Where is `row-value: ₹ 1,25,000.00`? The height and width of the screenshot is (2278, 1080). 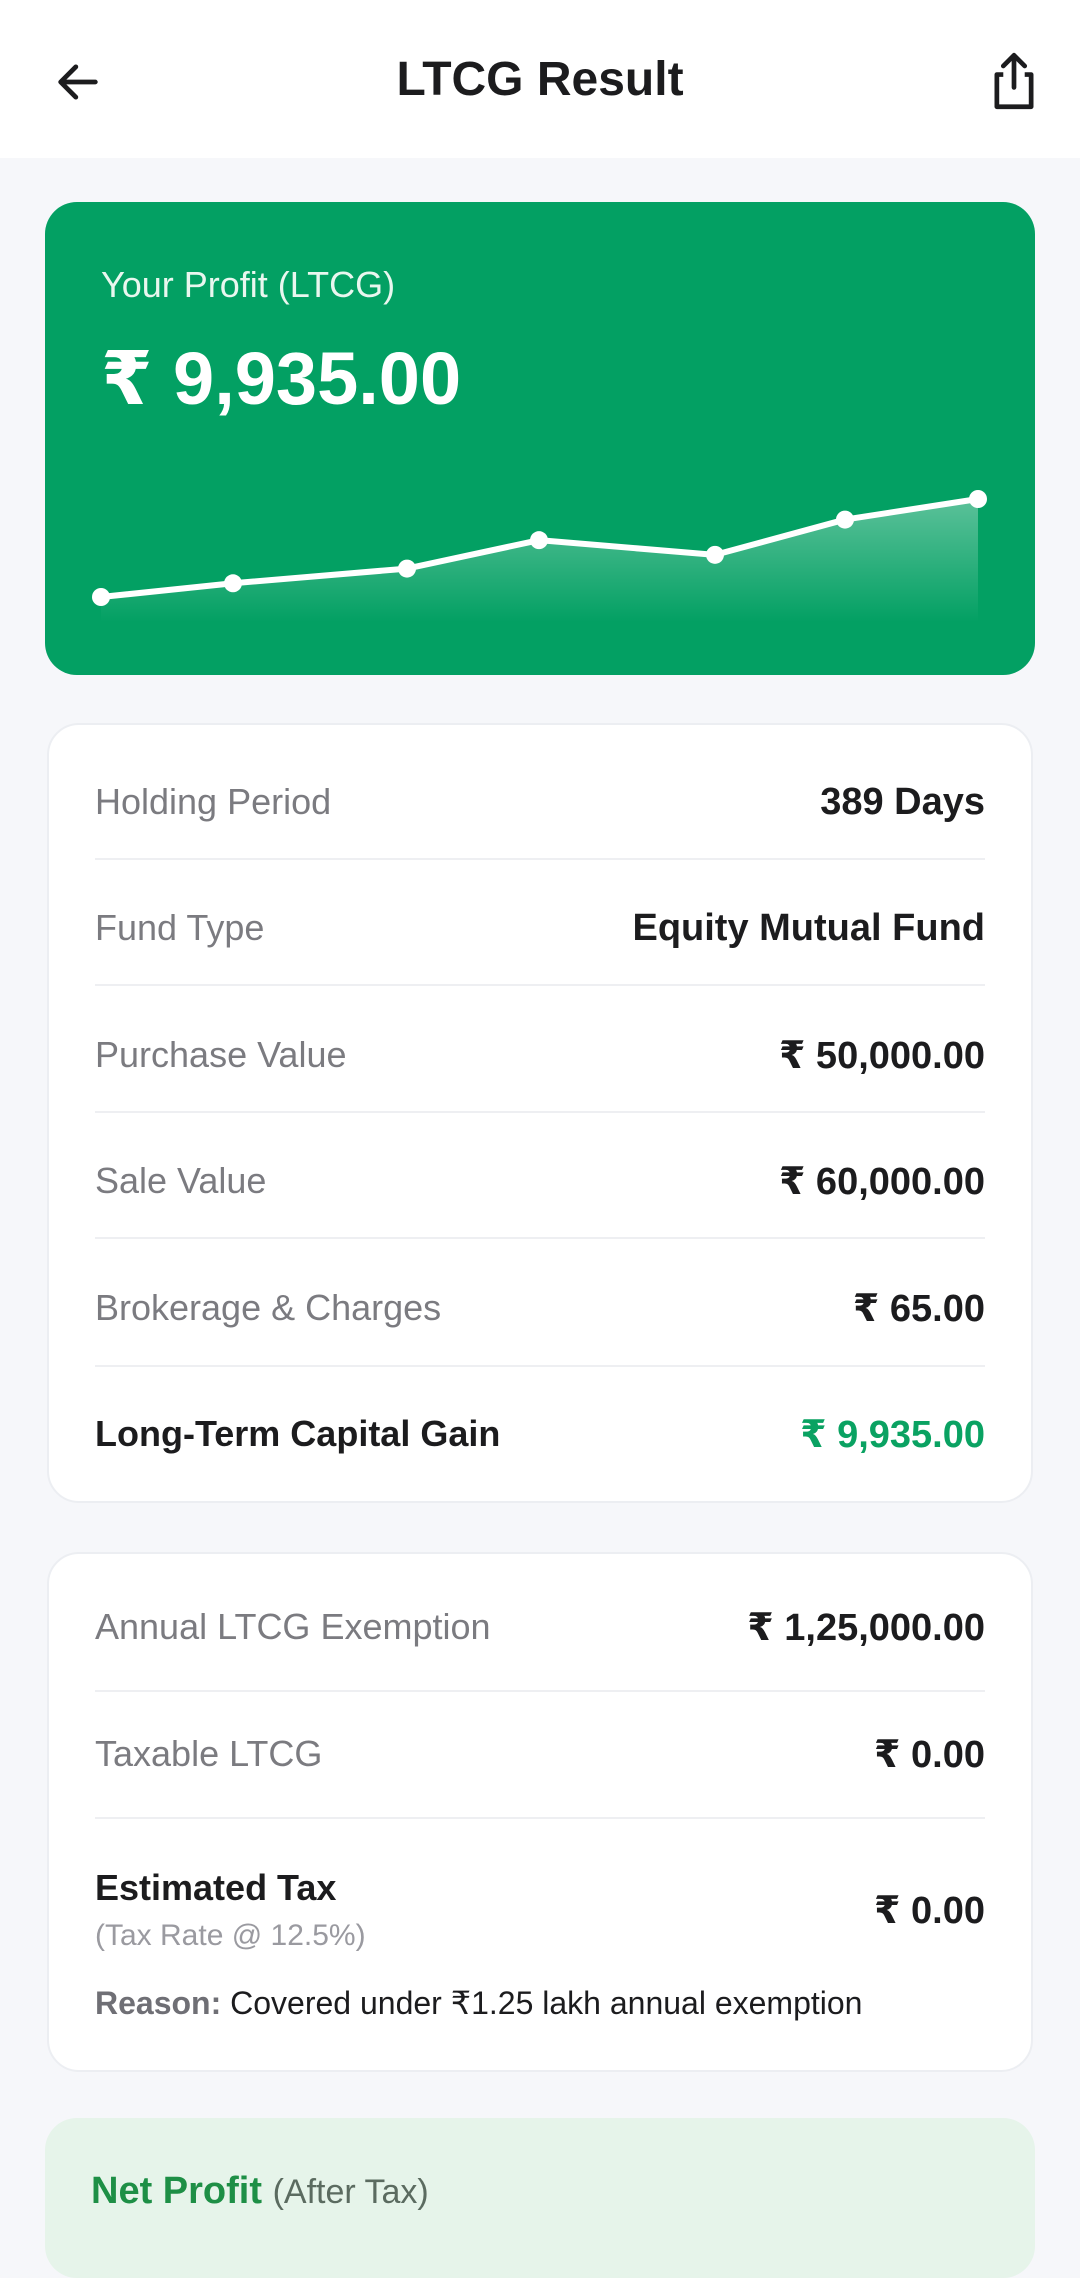
row-value: ₹ 1,25,000.00 is located at coordinates (866, 1627).